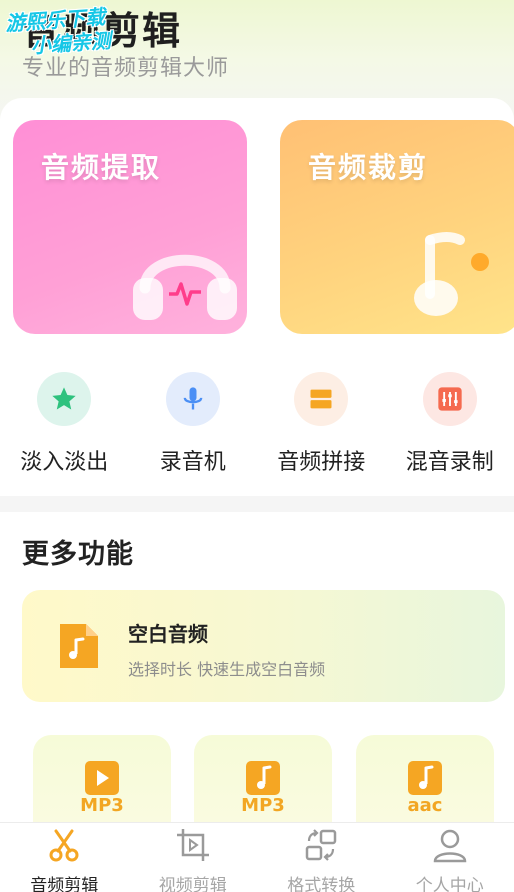 The image size is (514, 892). What do you see at coordinates (227, 669) in the screenshot?
I see `blank-audio-desc: 选择时长 快速生成空白音频` at bounding box center [227, 669].